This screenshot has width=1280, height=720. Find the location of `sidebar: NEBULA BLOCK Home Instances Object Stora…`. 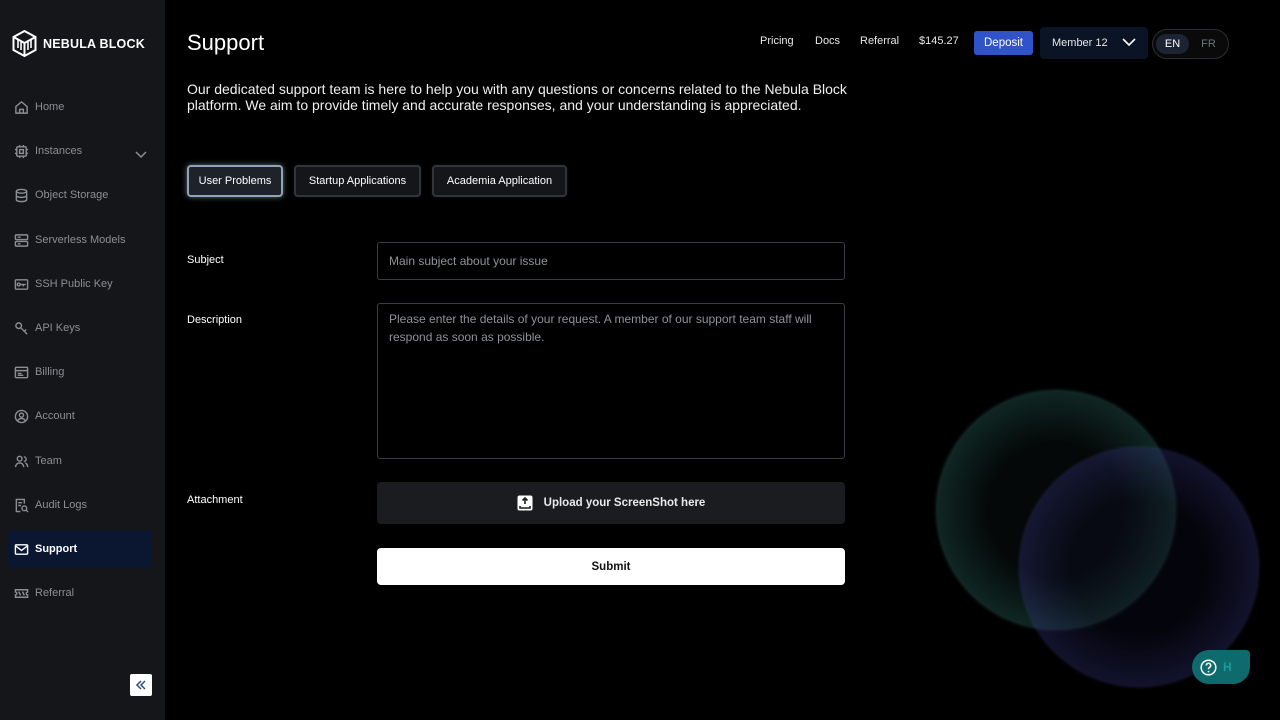

sidebar: NEBULA BLOCK Home Instances Object Stora… is located at coordinates (82, 360).